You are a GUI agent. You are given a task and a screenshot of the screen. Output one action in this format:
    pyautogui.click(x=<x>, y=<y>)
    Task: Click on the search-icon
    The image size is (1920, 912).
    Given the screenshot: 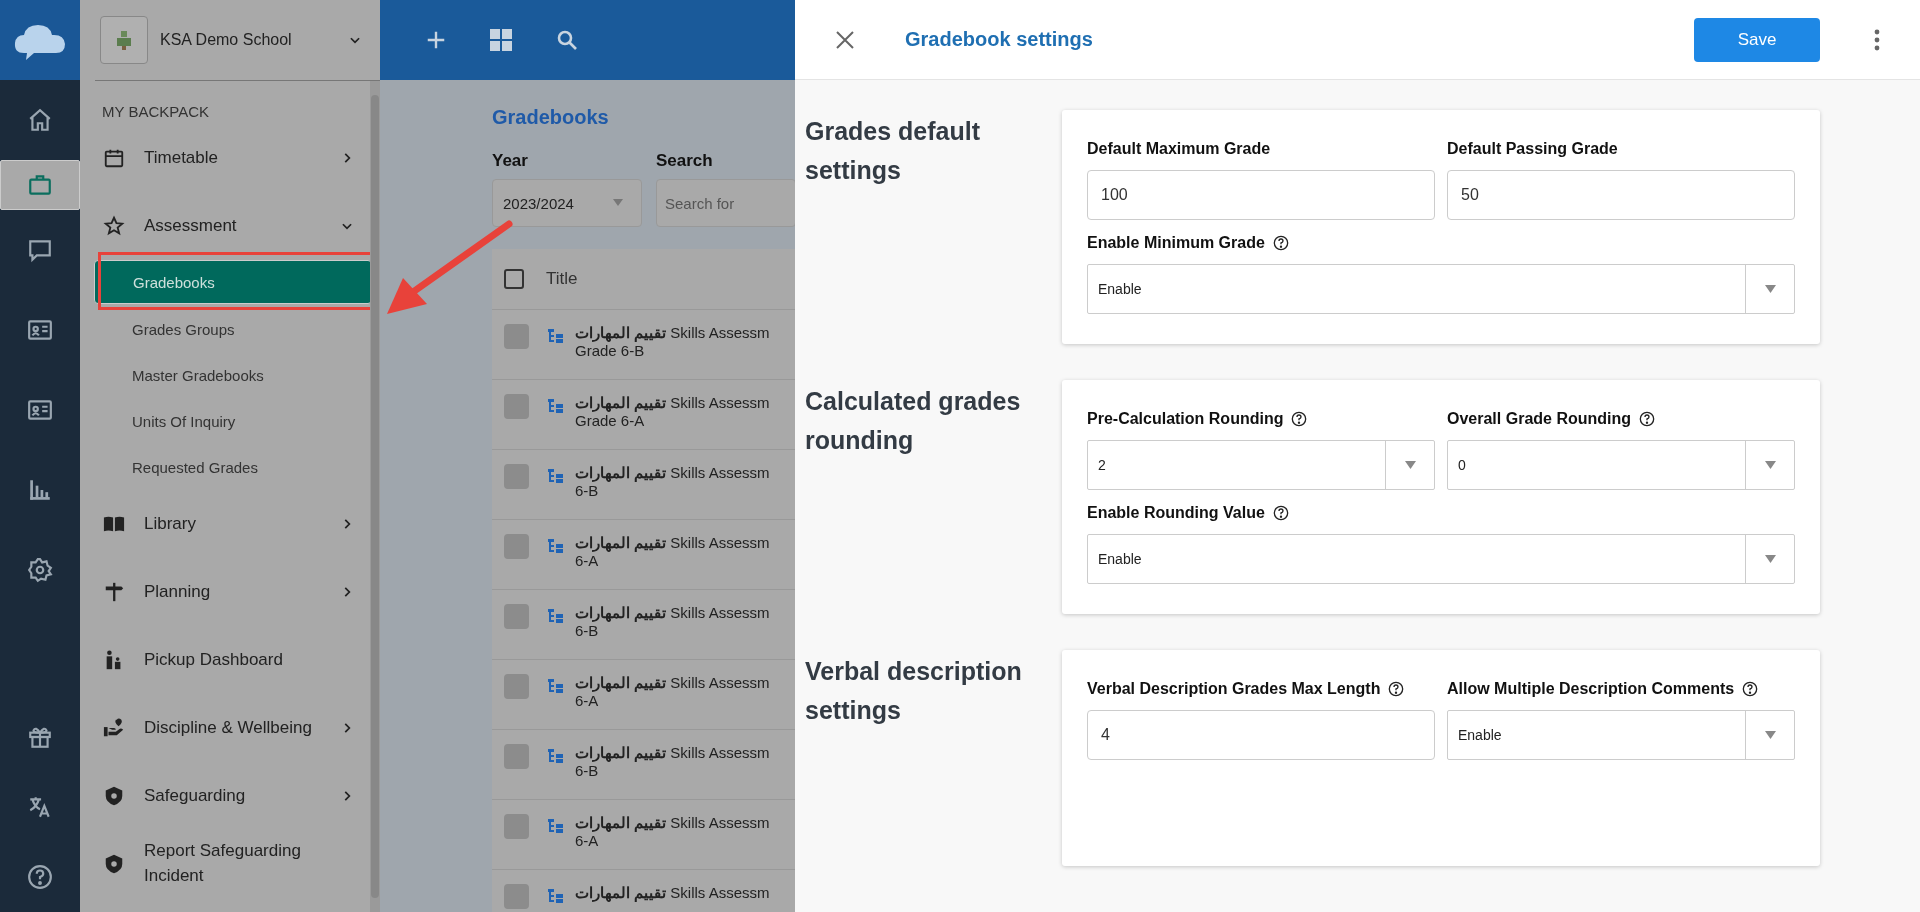 What is the action you would take?
    pyautogui.click(x=567, y=40)
    